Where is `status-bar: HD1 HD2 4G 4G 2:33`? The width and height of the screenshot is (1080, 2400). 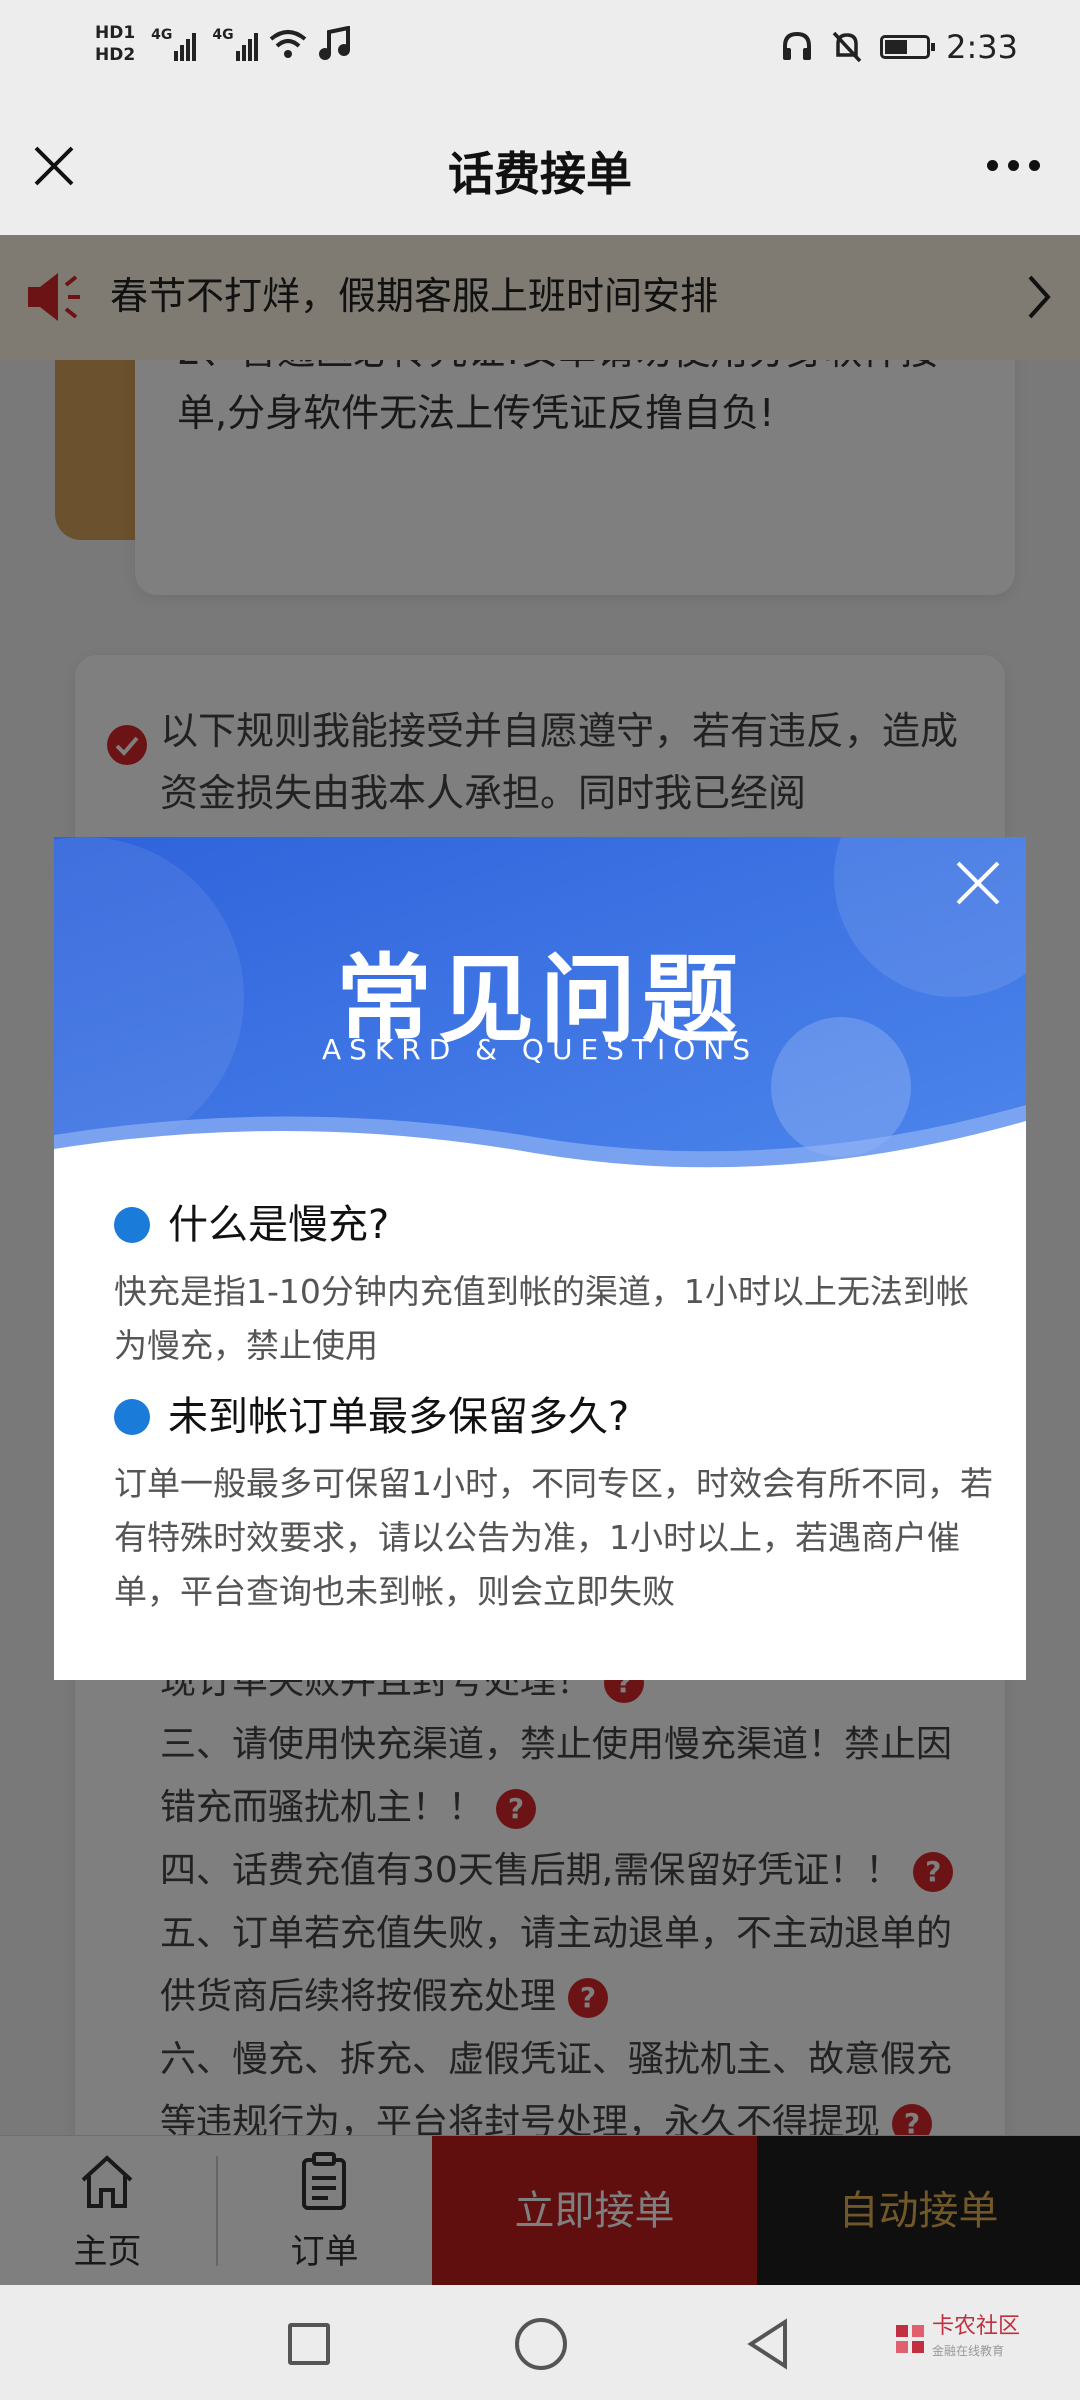 status-bar: HD1 HD2 4G 4G 2:33 is located at coordinates (540, 55).